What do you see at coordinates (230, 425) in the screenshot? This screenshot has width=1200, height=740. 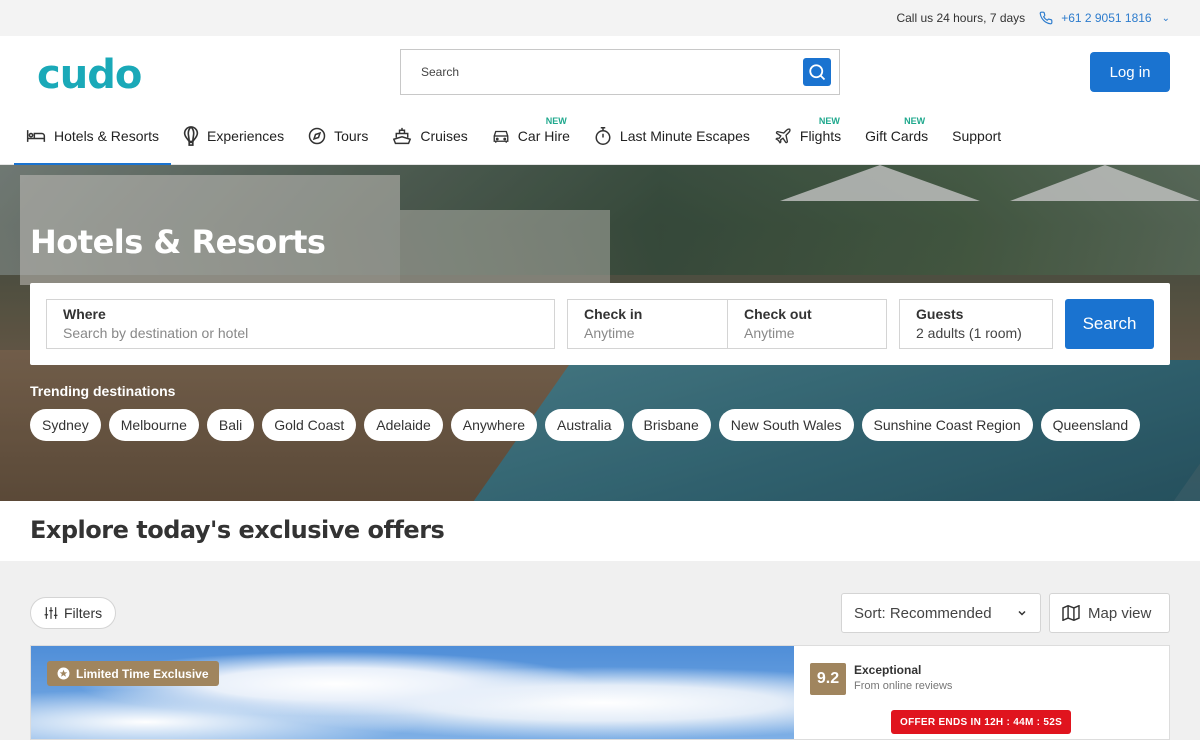 I see `chip-bali: Bali` at bounding box center [230, 425].